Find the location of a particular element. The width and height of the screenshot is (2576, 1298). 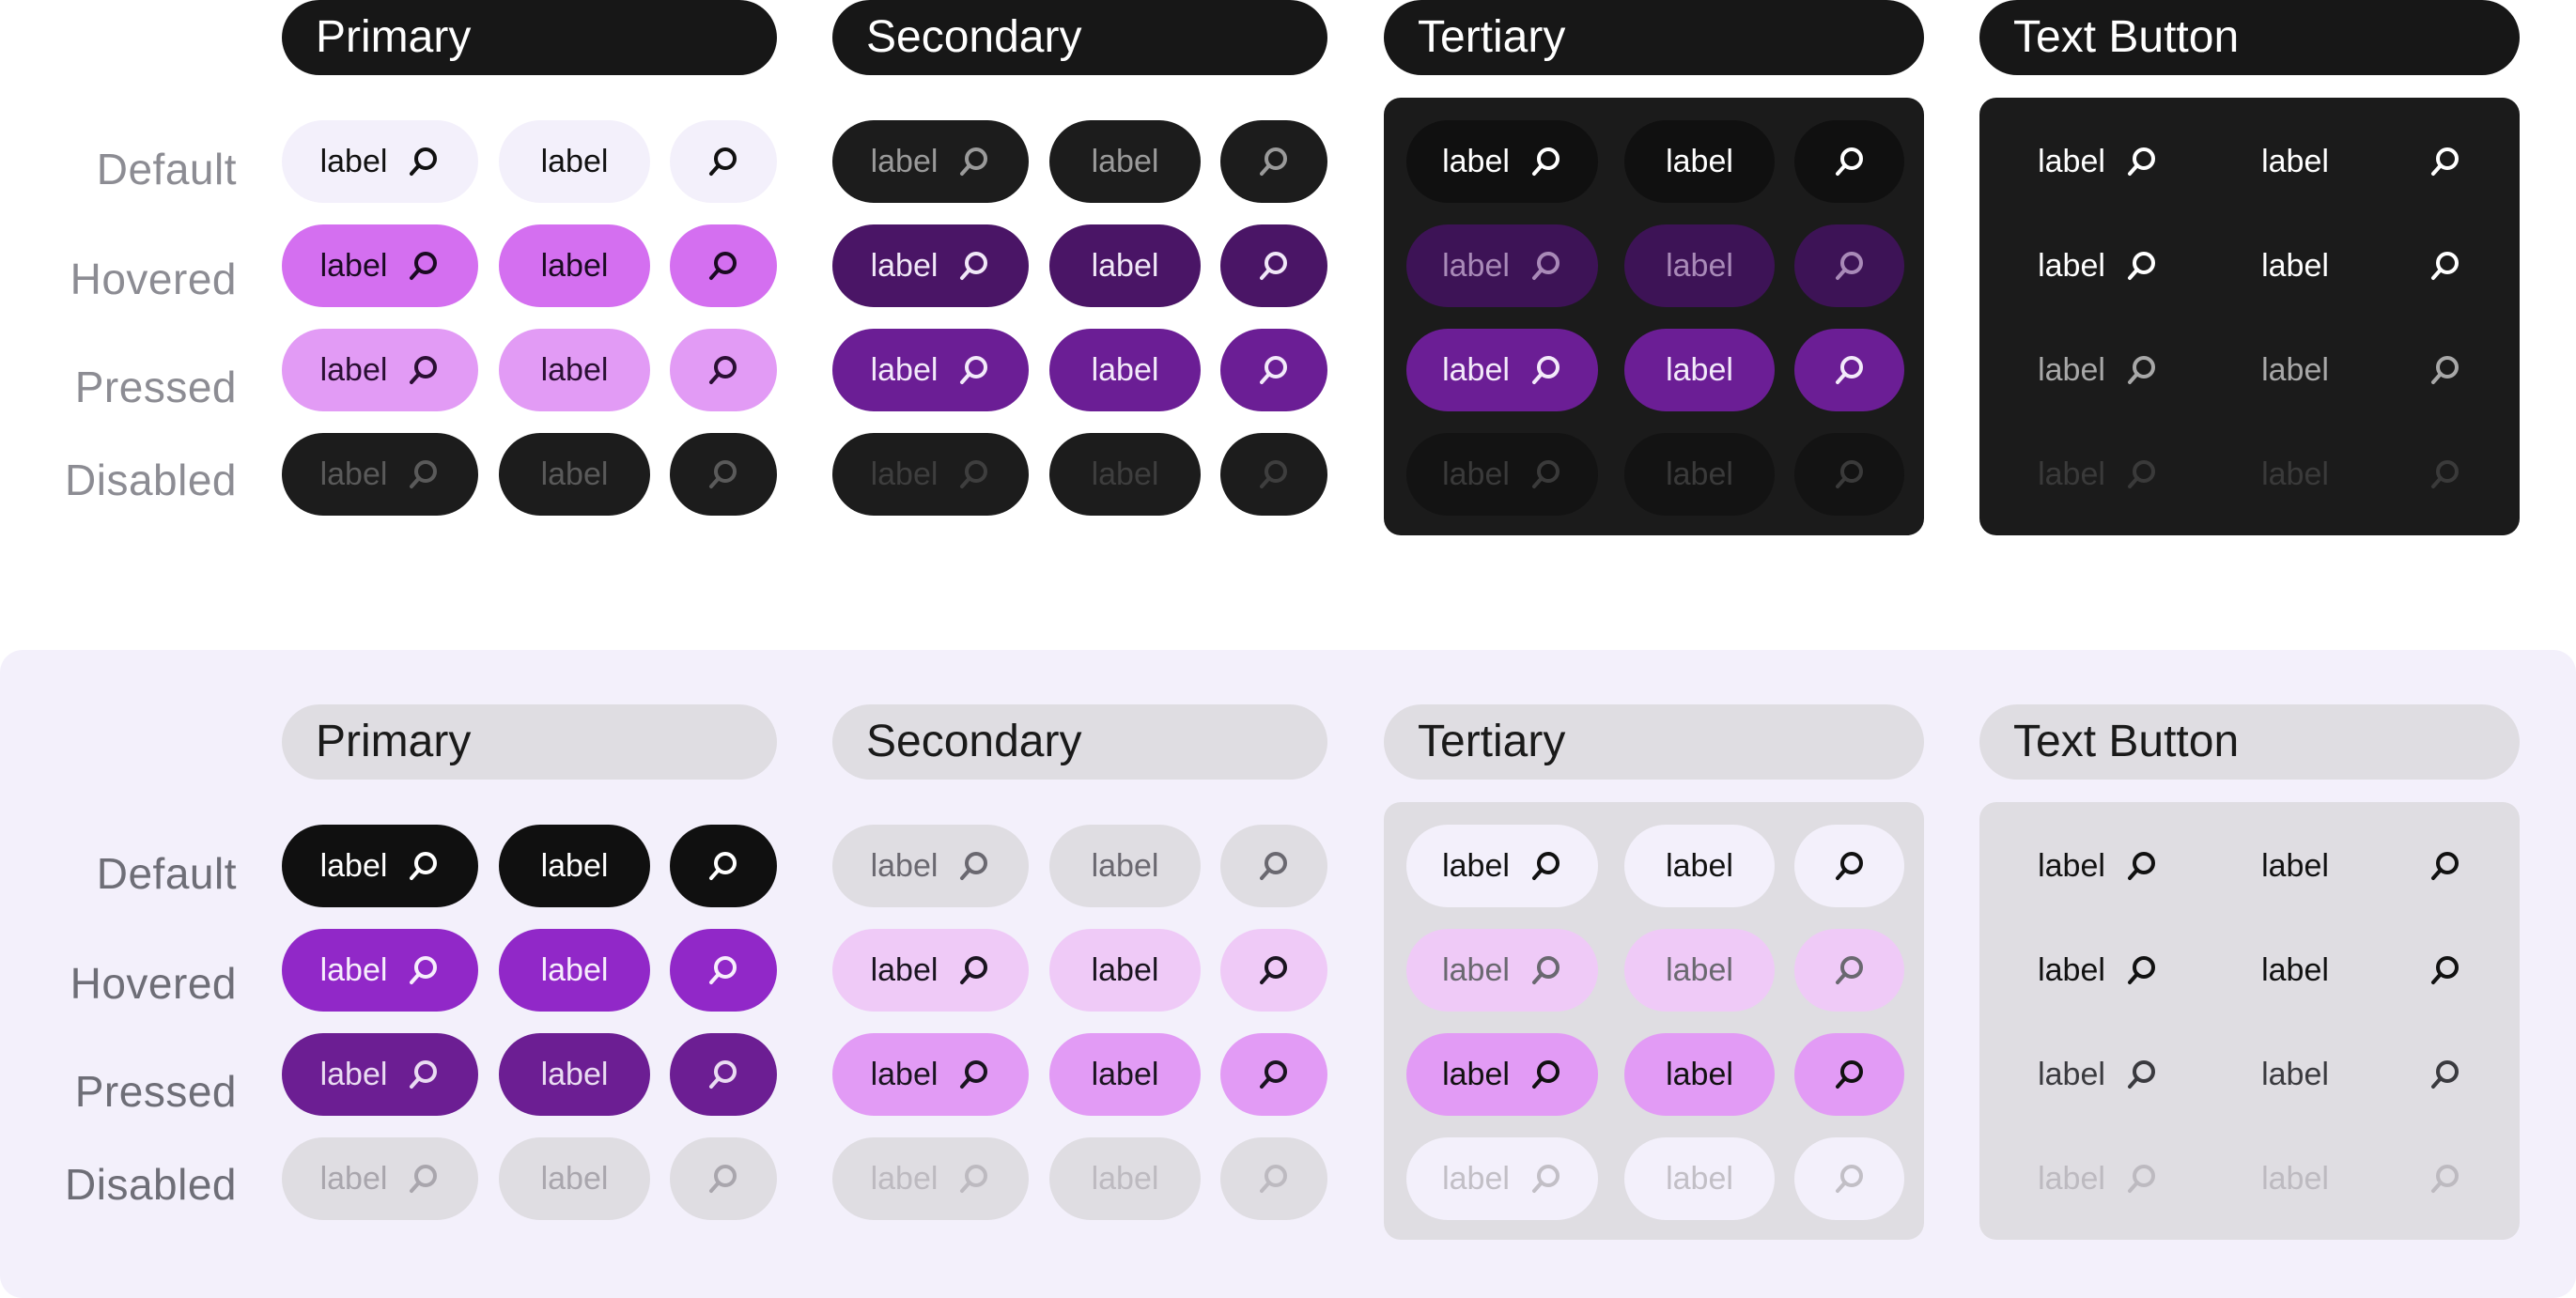

tertiary-disabled-icon-button is located at coordinates (1849, 474).